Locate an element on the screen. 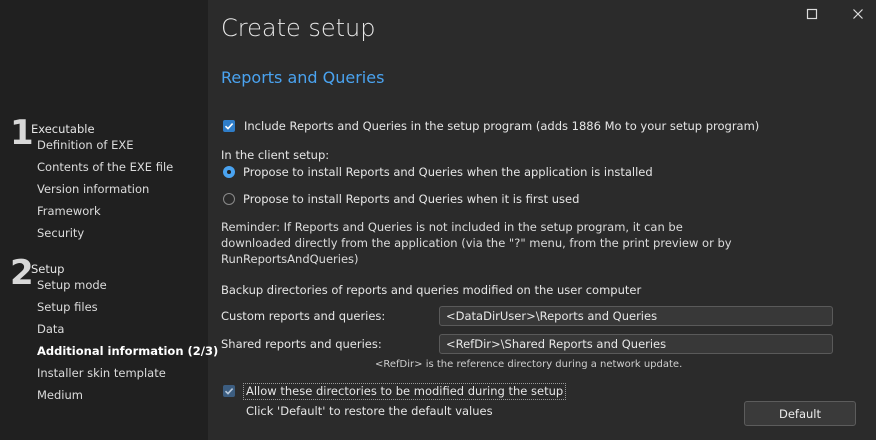 The image size is (876, 440). default-button: Default is located at coordinates (800, 413).